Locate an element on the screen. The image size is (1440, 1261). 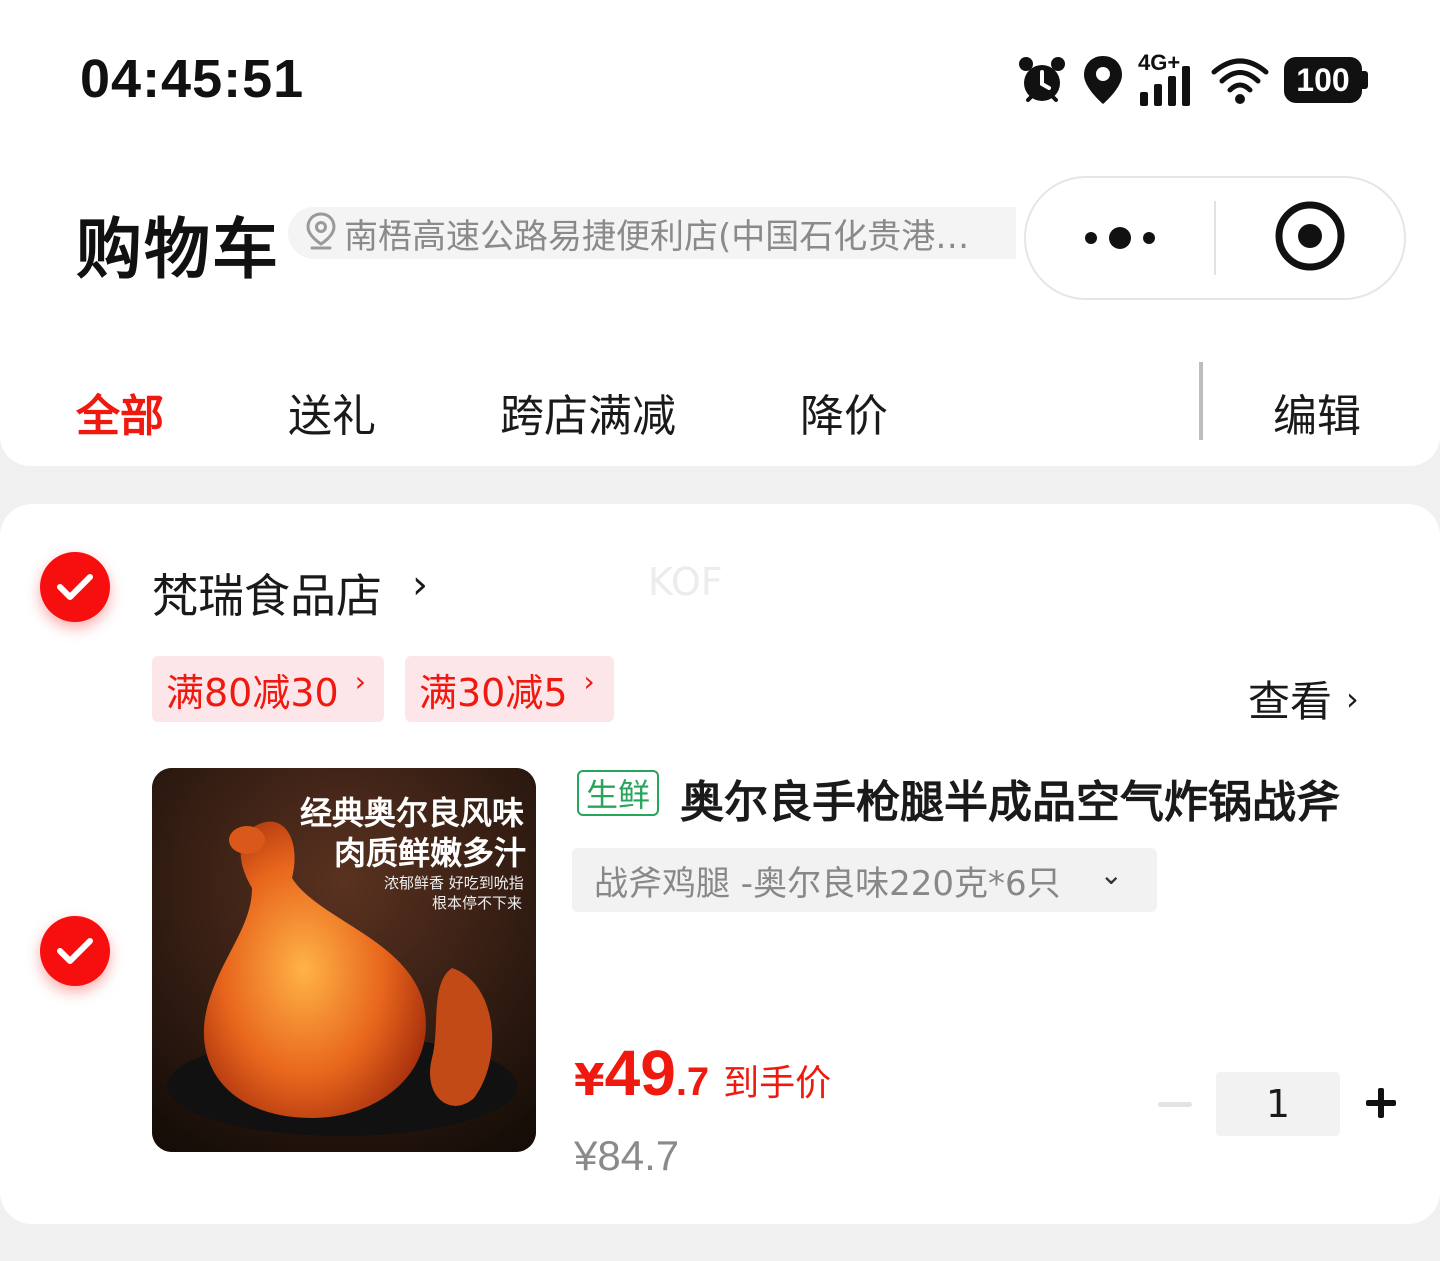
chevron-down-icon: ⌄ is located at coordinates (1111, 874).